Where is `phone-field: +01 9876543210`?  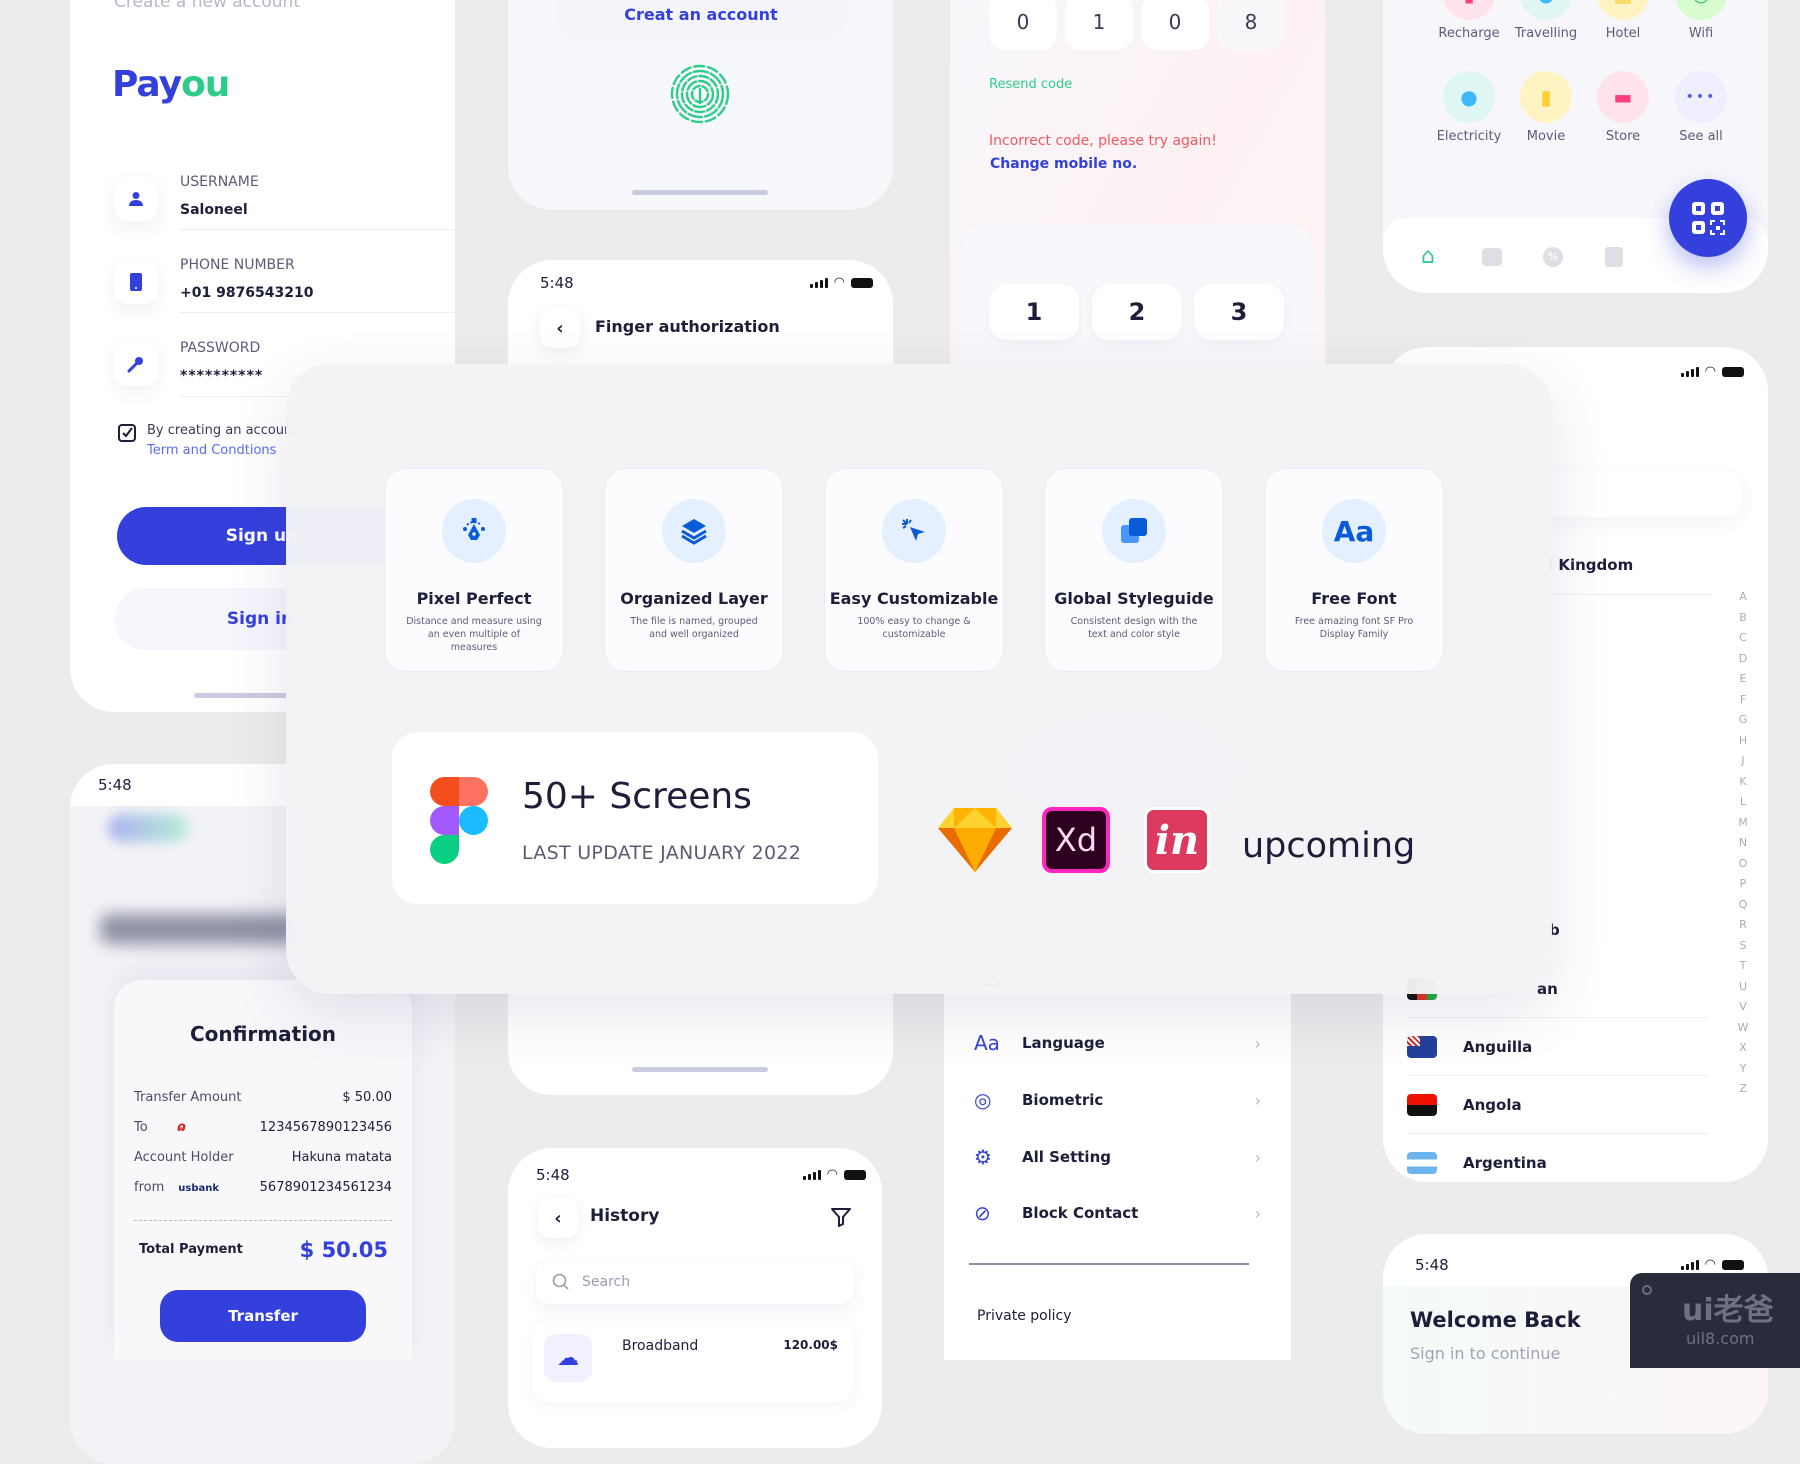 phone-field: +01 9876543210 is located at coordinates (247, 293).